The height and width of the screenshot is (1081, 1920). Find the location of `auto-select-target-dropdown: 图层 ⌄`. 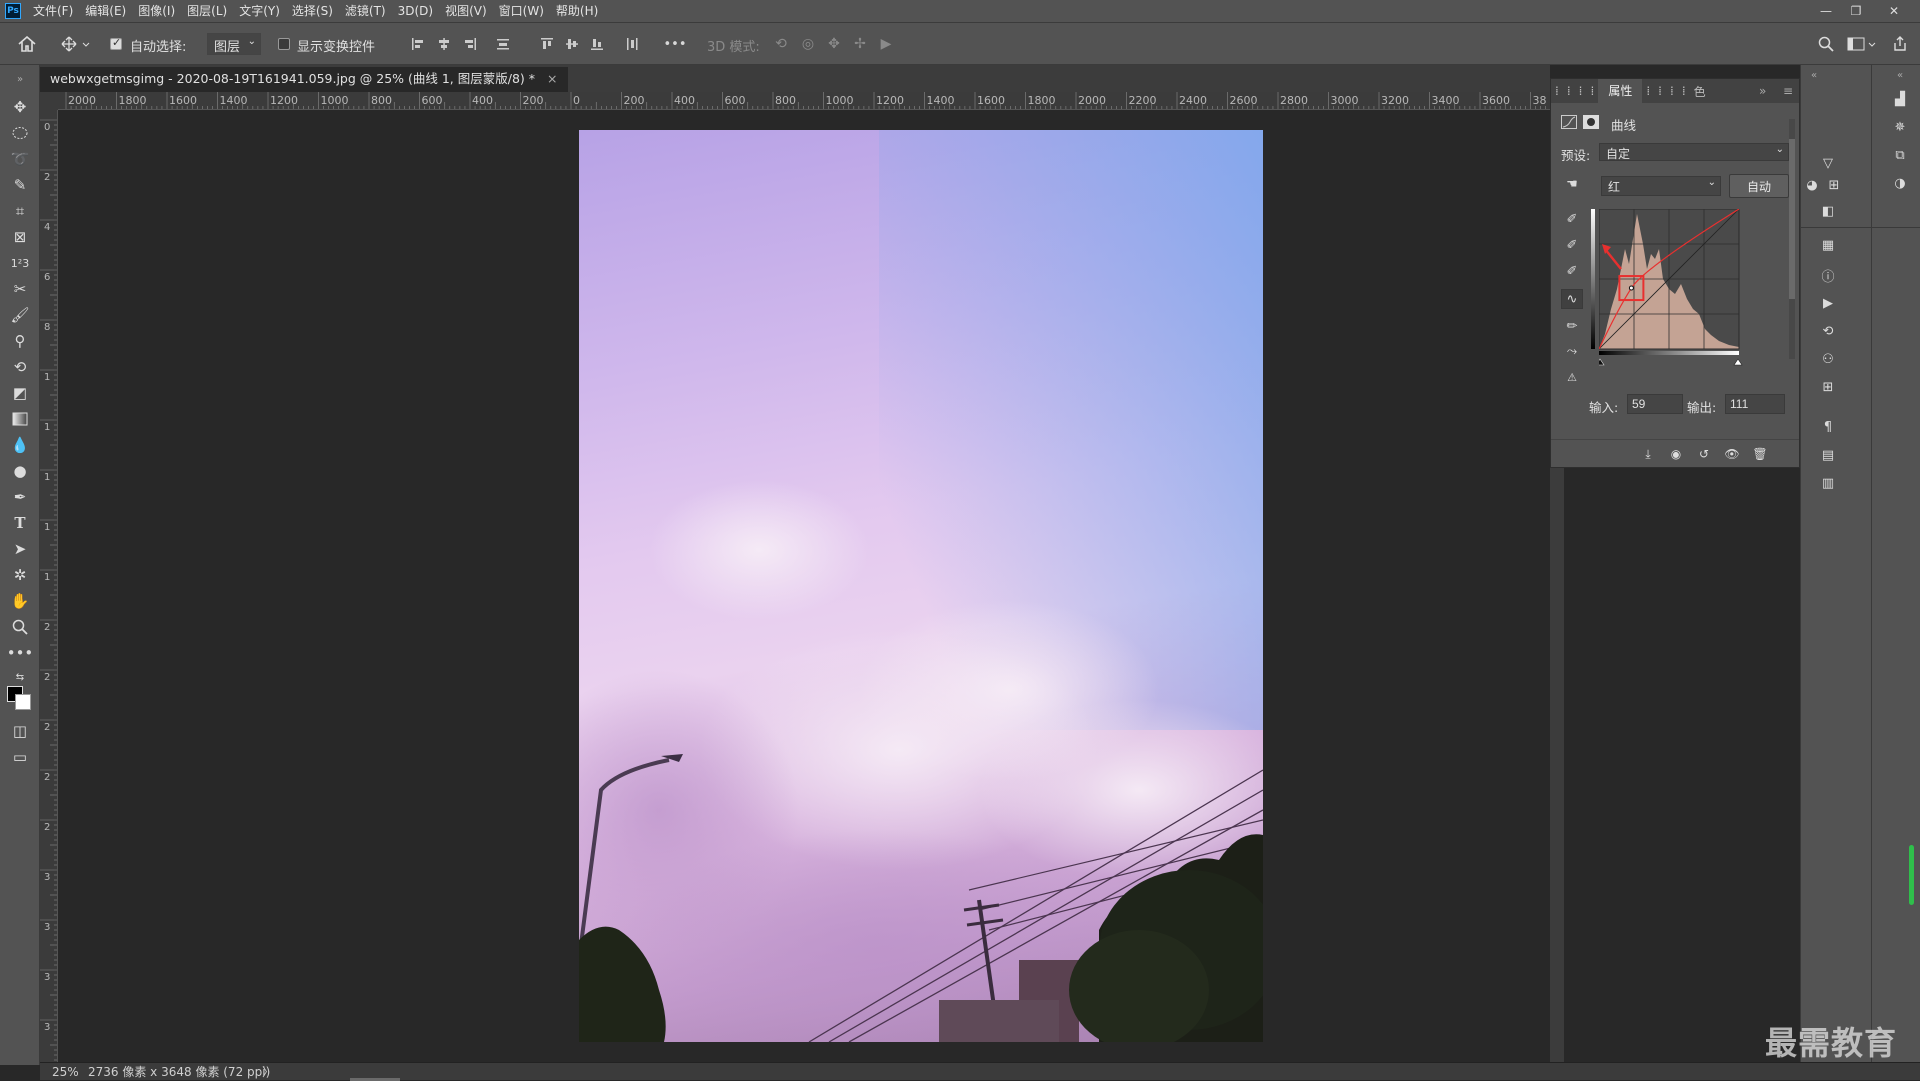

auto-select-target-dropdown: 图层 ⌄ is located at coordinates (234, 44).